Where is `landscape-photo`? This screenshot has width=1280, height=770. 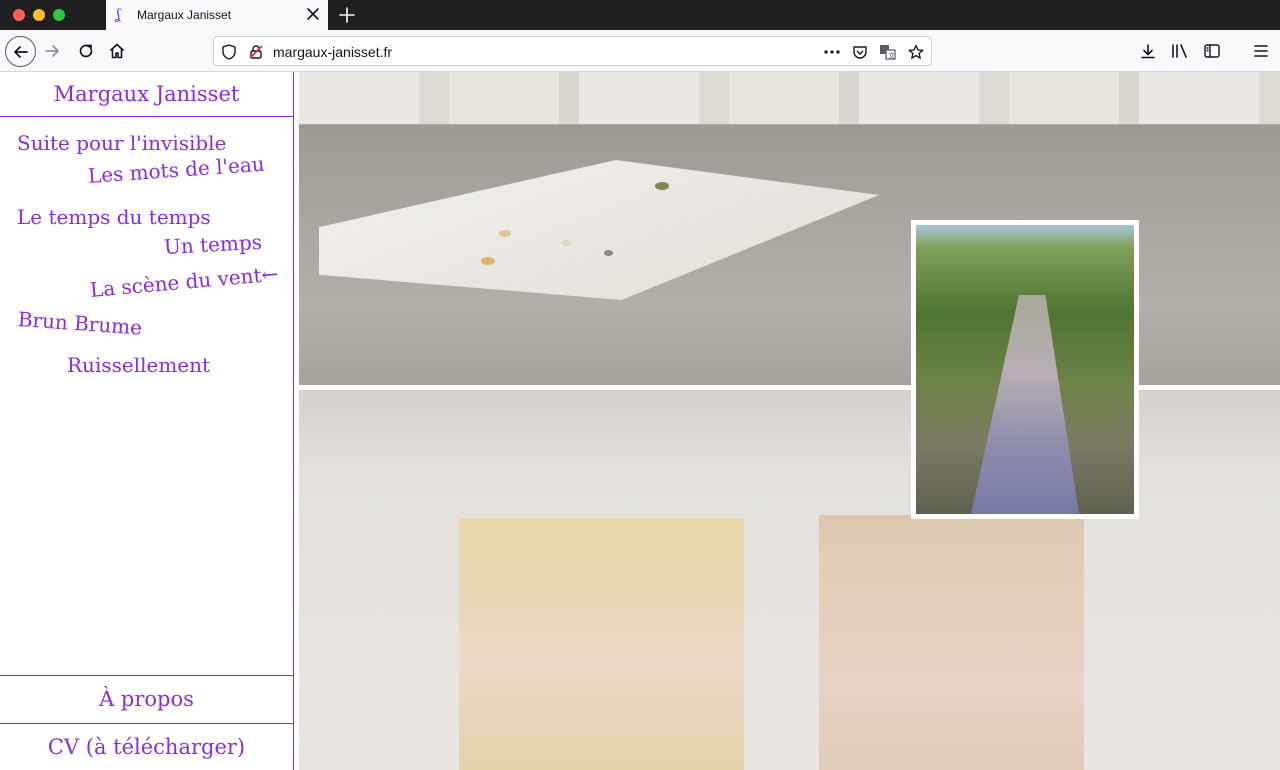
landscape-photo is located at coordinates (1025, 369).